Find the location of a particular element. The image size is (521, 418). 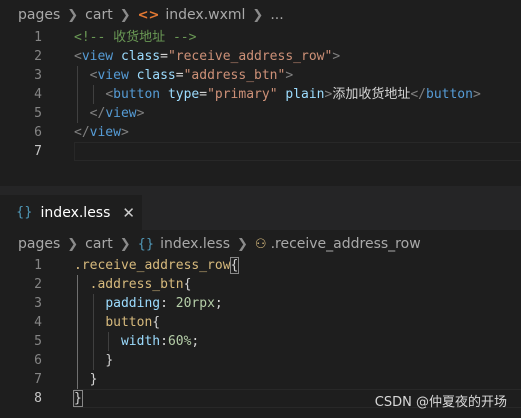

code-token: 20rpx is located at coordinates (195, 303).